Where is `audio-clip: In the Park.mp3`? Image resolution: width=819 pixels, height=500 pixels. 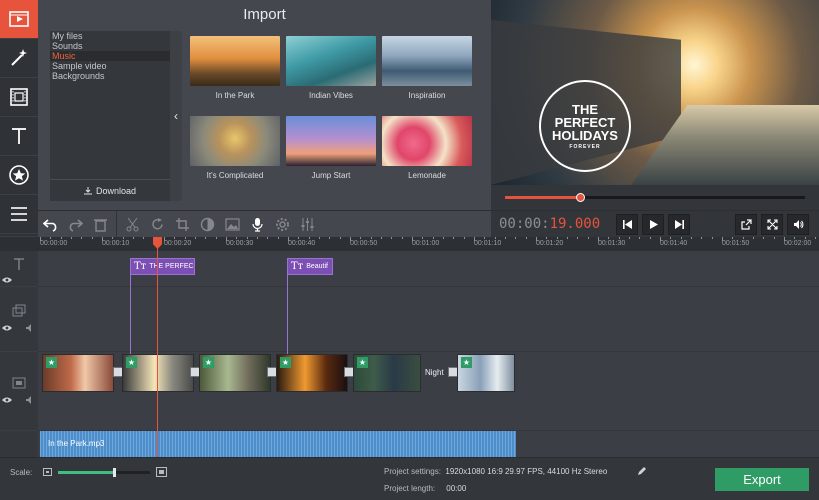
audio-clip: In the Park.mp3 is located at coordinates (278, 444).